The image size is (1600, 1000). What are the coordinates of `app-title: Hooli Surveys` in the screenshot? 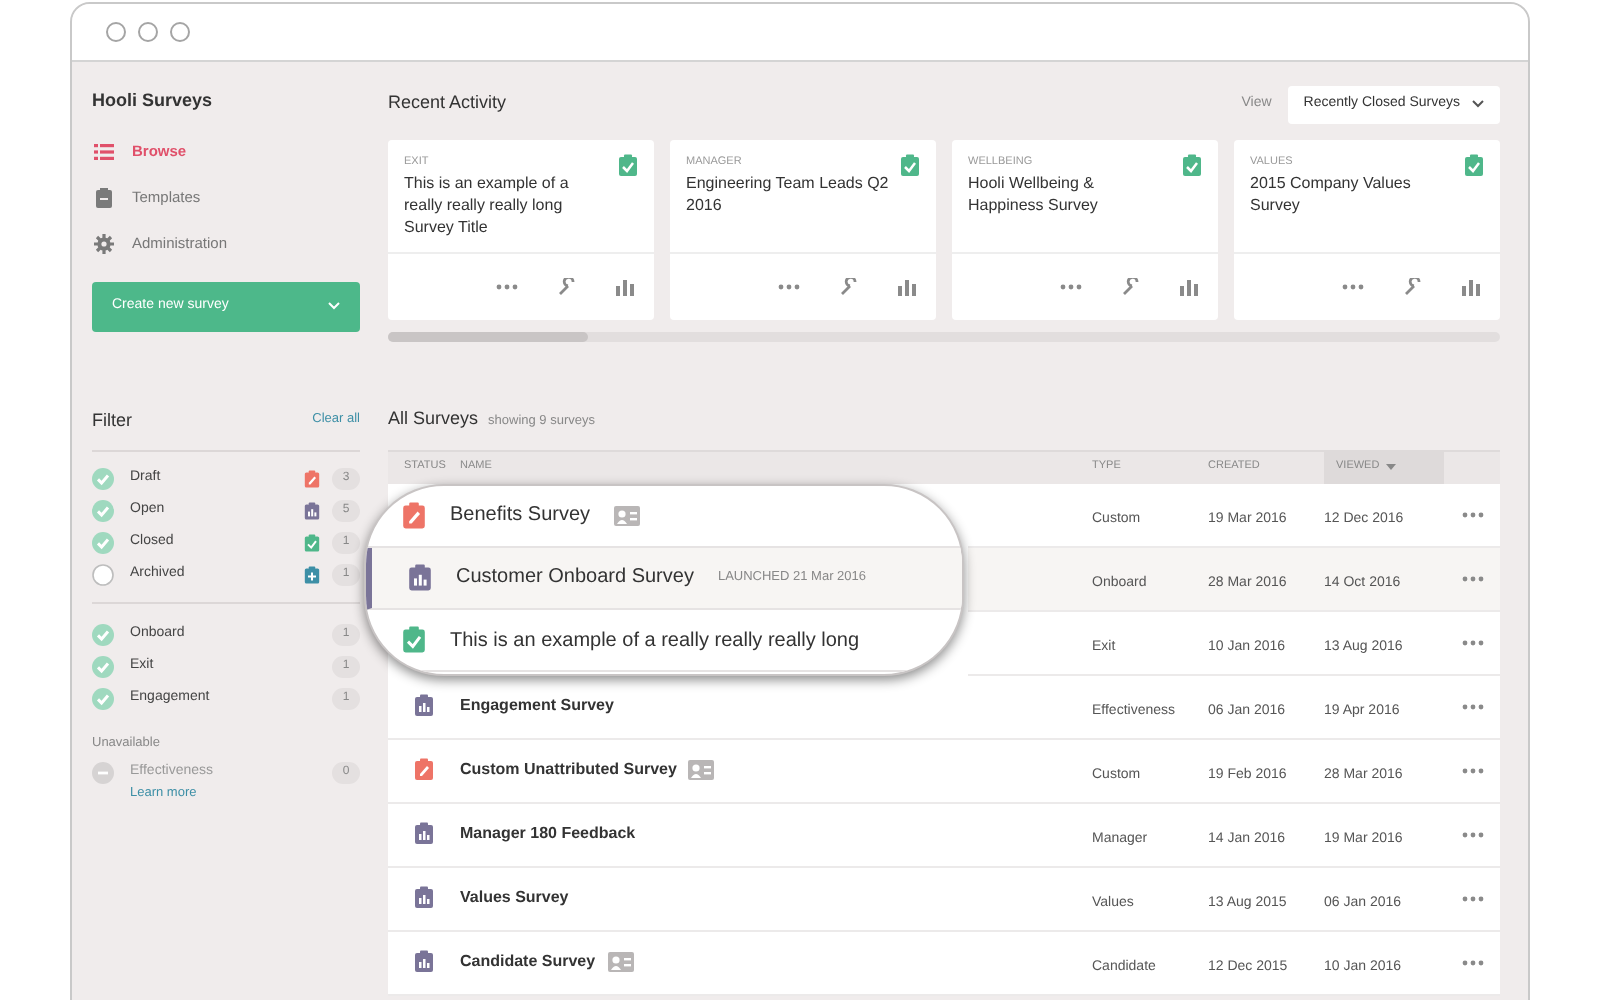 It's located at (153, 101).